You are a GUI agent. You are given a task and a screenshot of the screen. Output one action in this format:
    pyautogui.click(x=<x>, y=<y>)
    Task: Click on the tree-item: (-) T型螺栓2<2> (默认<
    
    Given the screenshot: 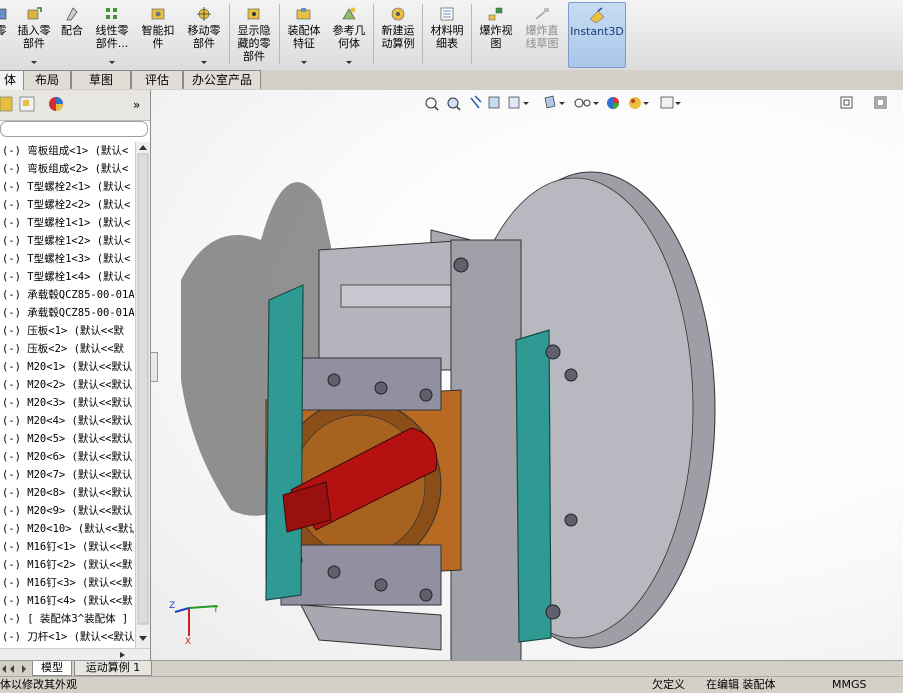 What is the action you would take?
    pyautogui.click(x=67, y=205)
    